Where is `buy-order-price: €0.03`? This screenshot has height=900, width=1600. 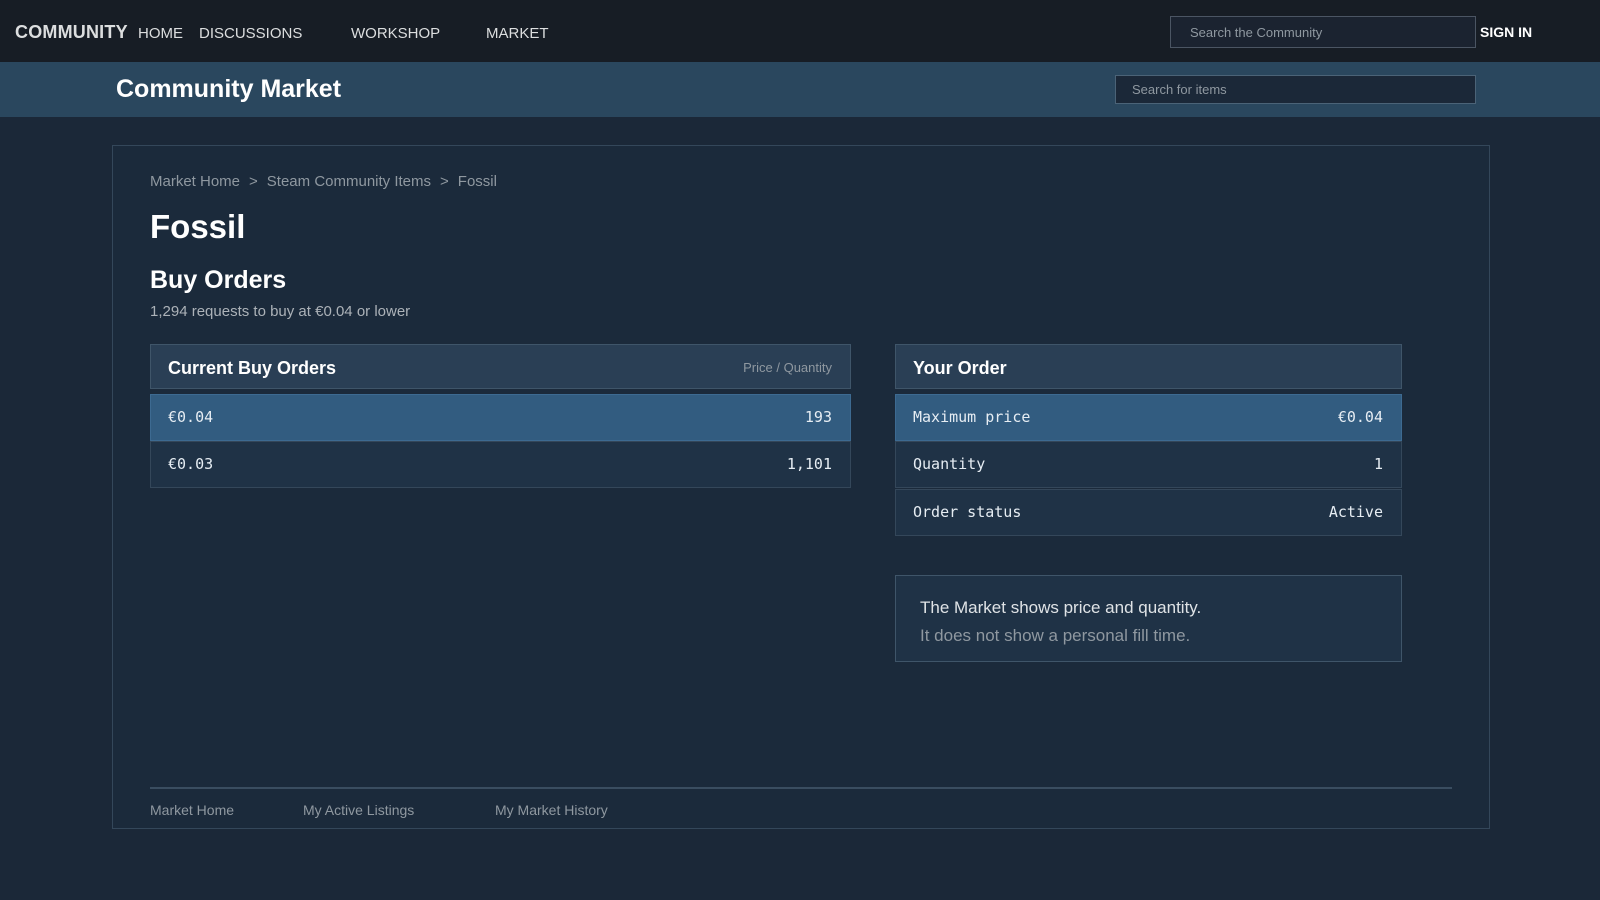
buy-order-price: €0.03 is located at coordinates (191, 464).